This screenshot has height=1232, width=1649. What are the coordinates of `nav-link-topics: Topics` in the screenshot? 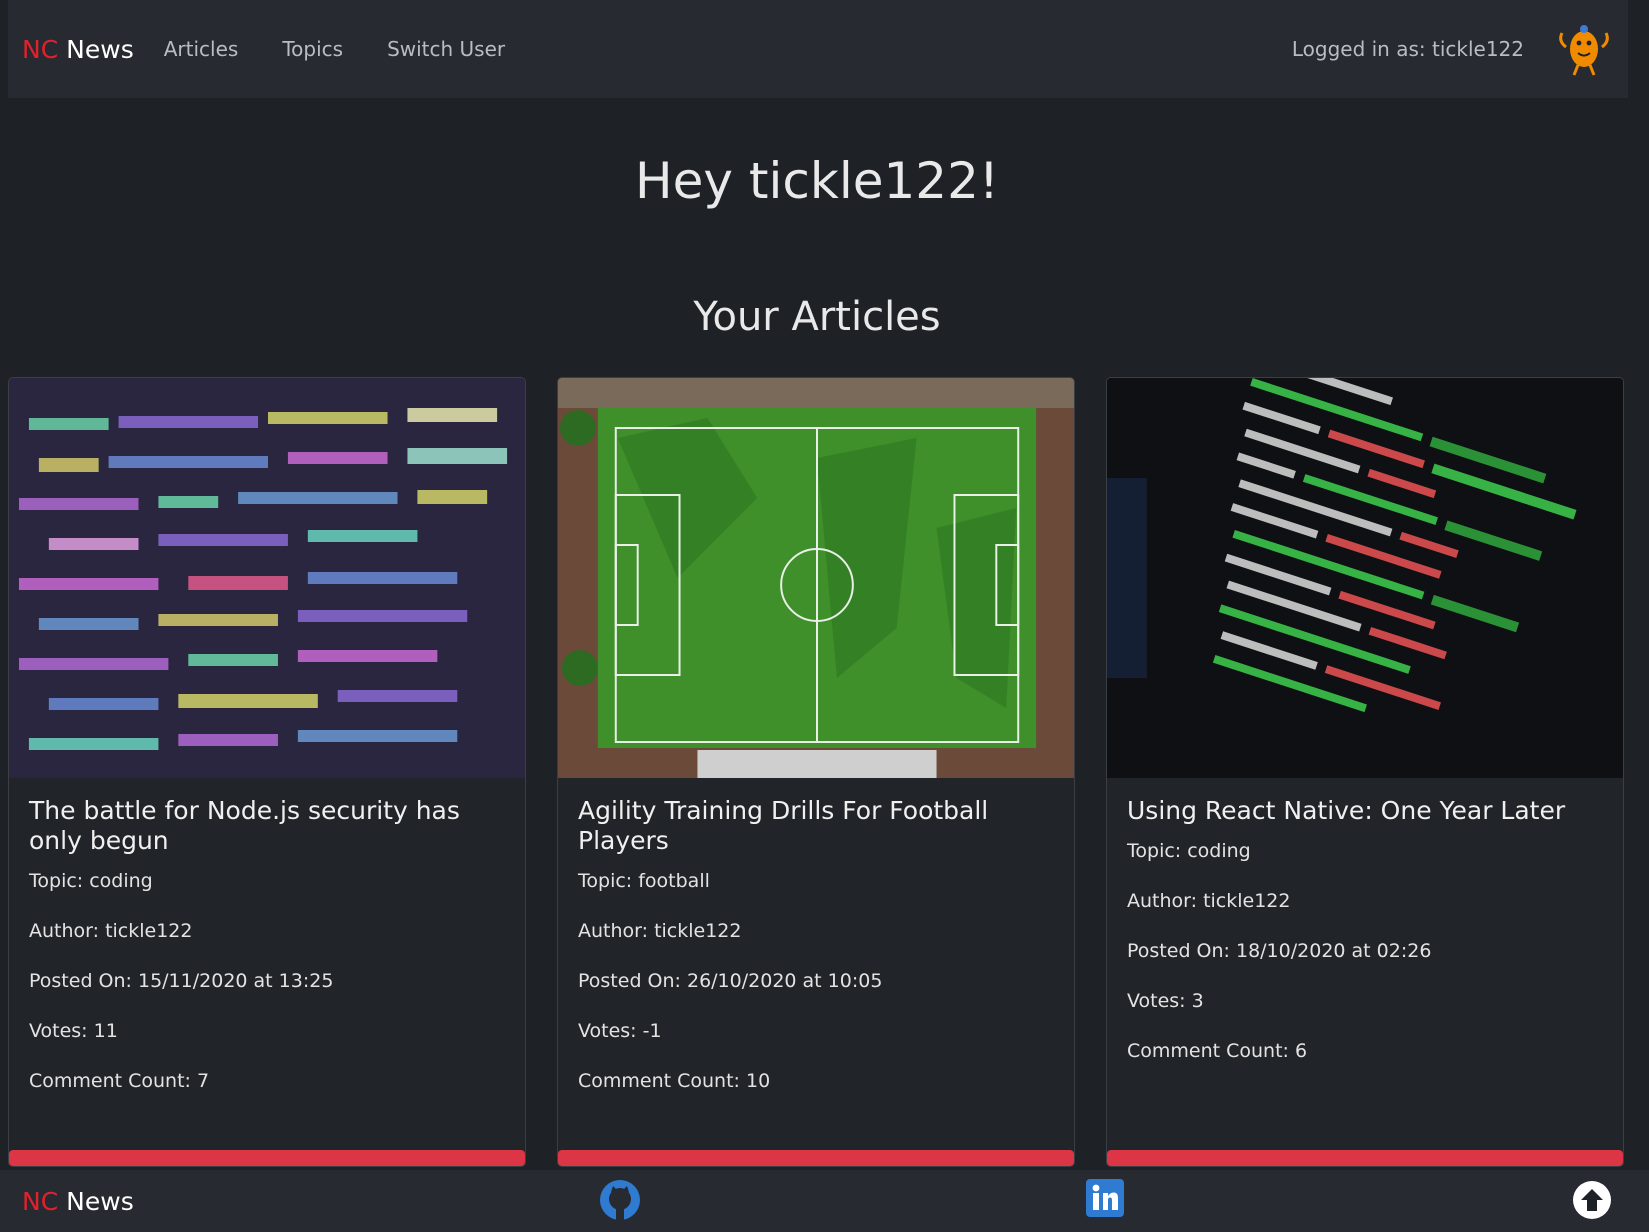 It's located at (312, 49).